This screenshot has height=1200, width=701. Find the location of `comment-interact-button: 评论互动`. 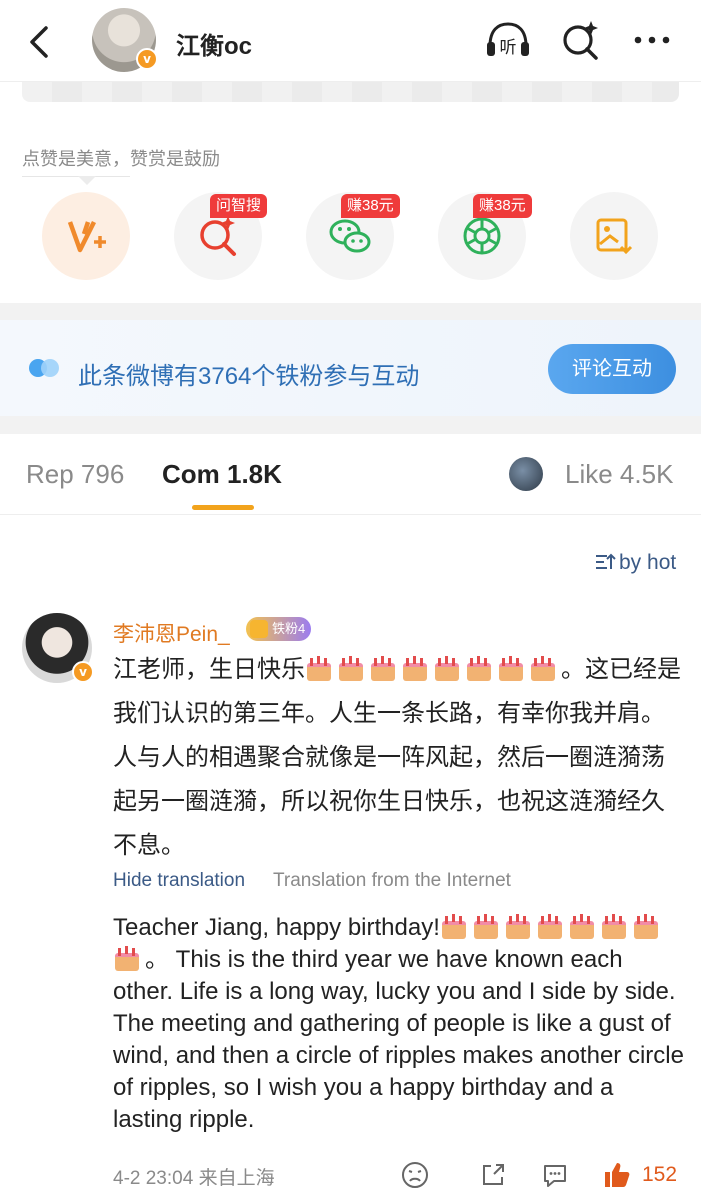

comment-interact-button: 评论互动 is located at coordinates (612, 369).